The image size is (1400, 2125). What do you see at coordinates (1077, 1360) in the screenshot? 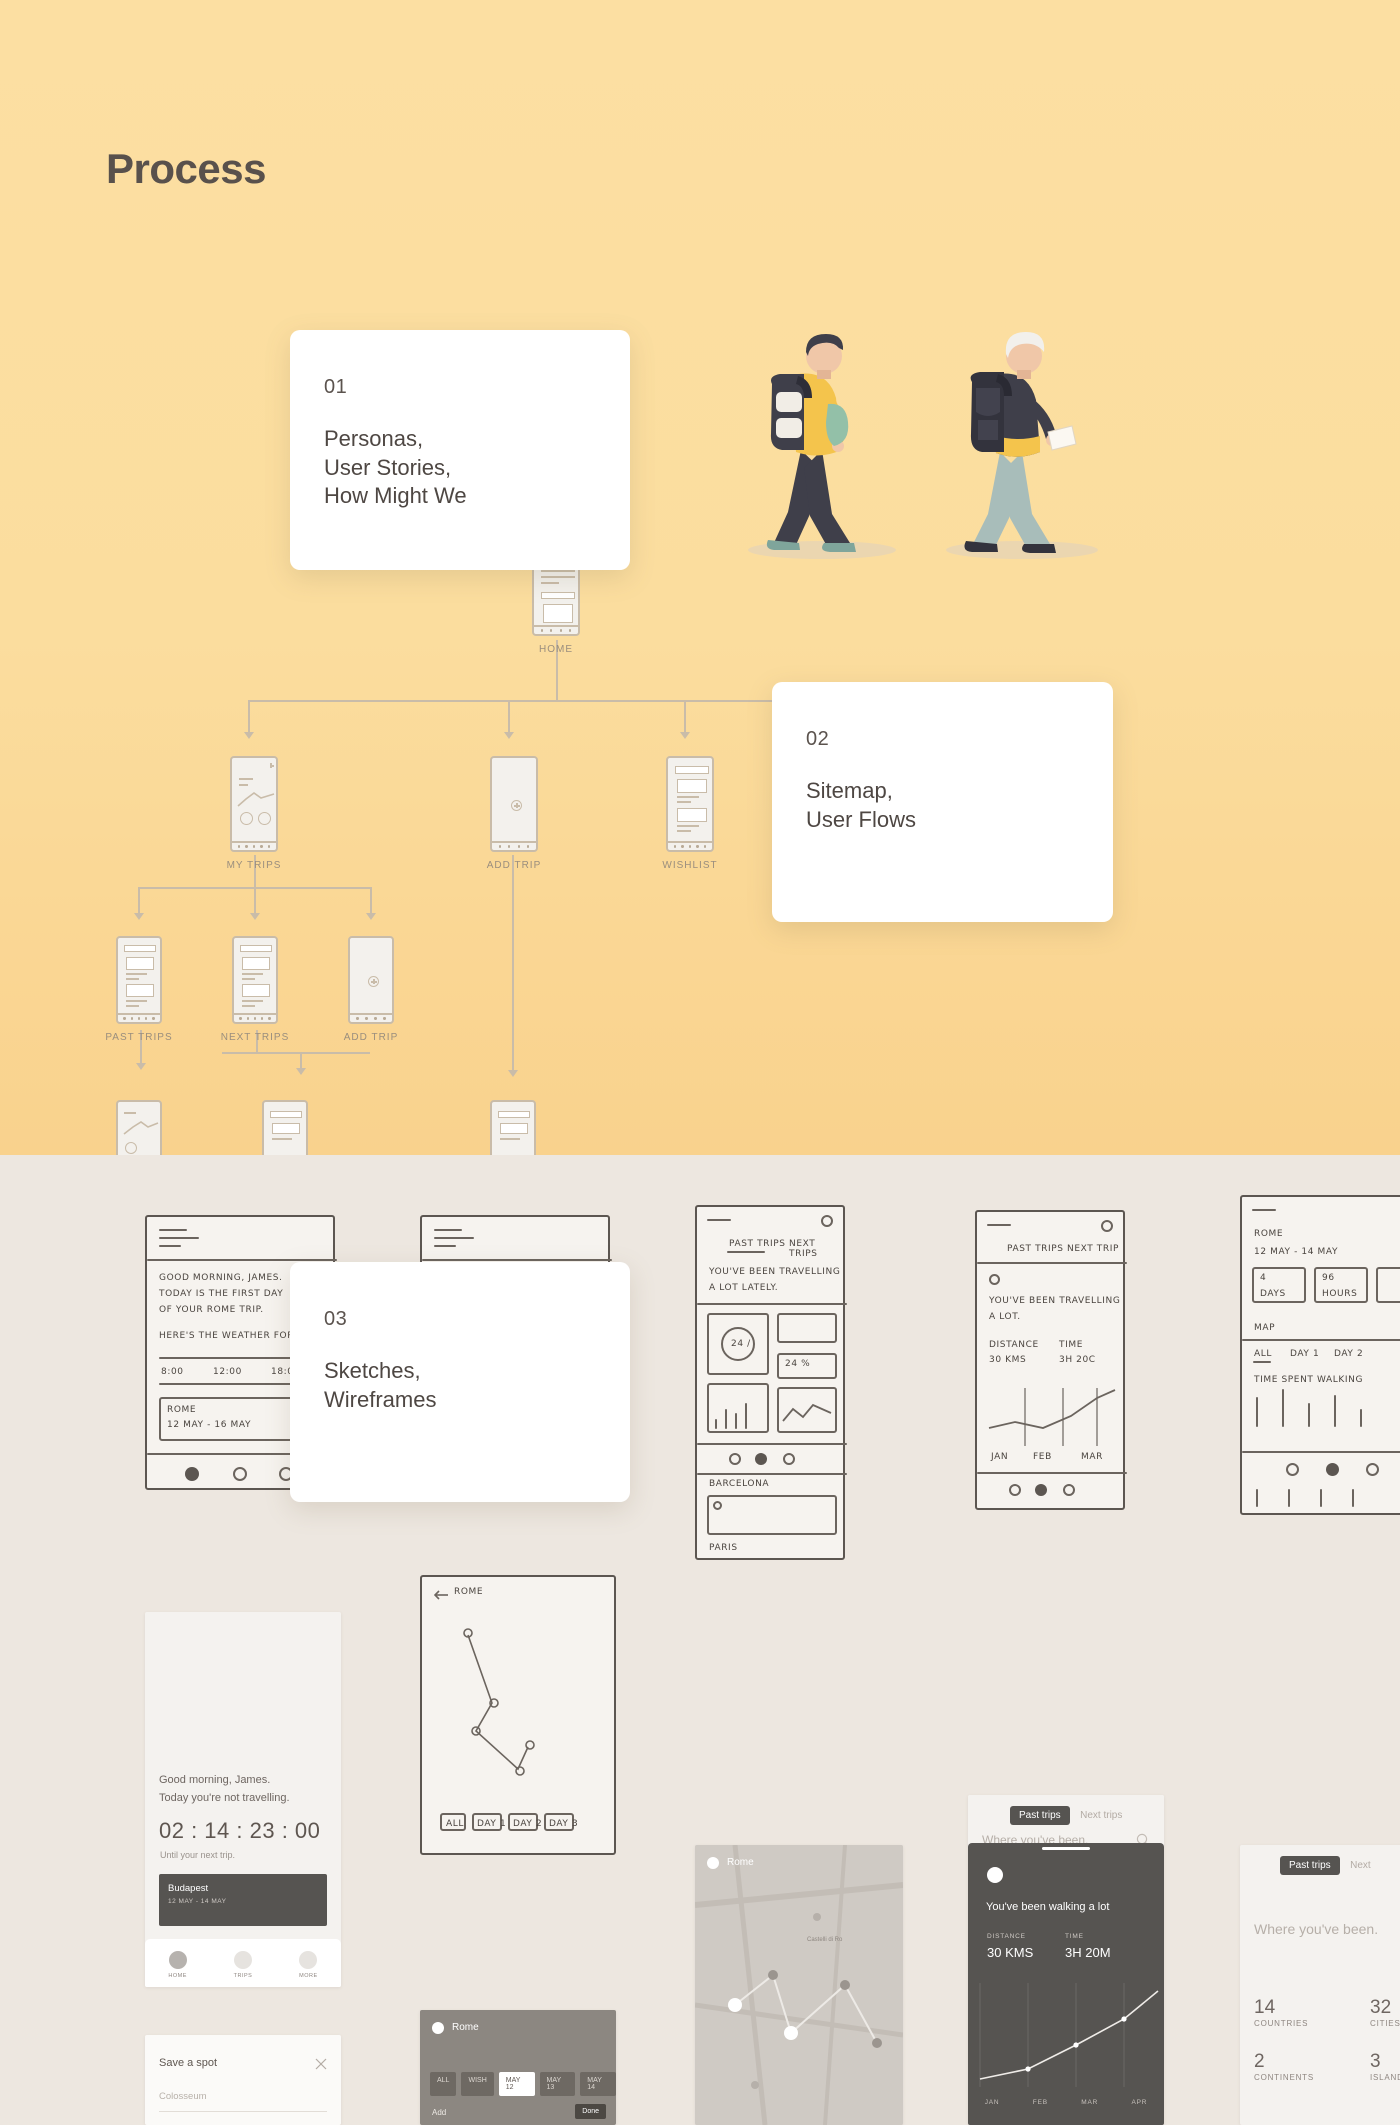
I see `sketch-stat-value: 3H 20C` at bounding box center [1077, 1360].